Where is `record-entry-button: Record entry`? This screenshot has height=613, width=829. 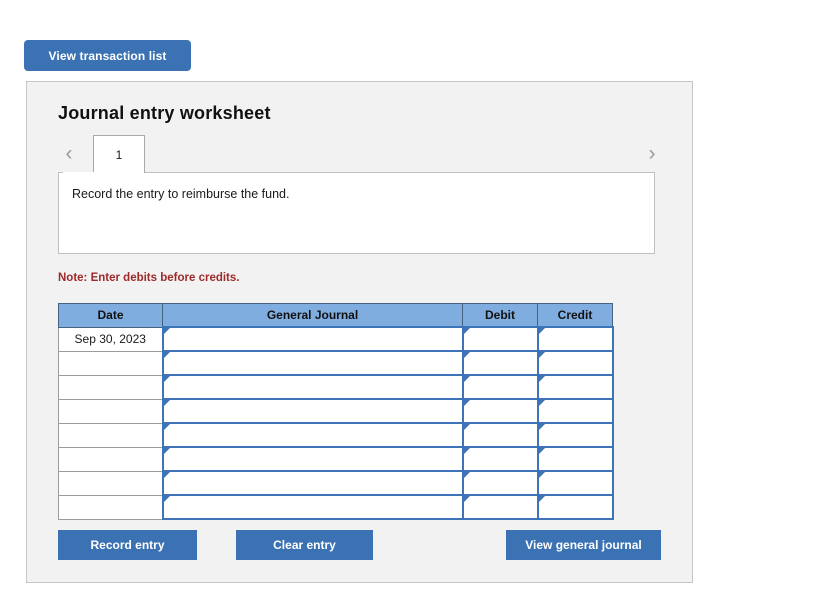
record-entry-button: Record entry is located at coordinates (127, 545).